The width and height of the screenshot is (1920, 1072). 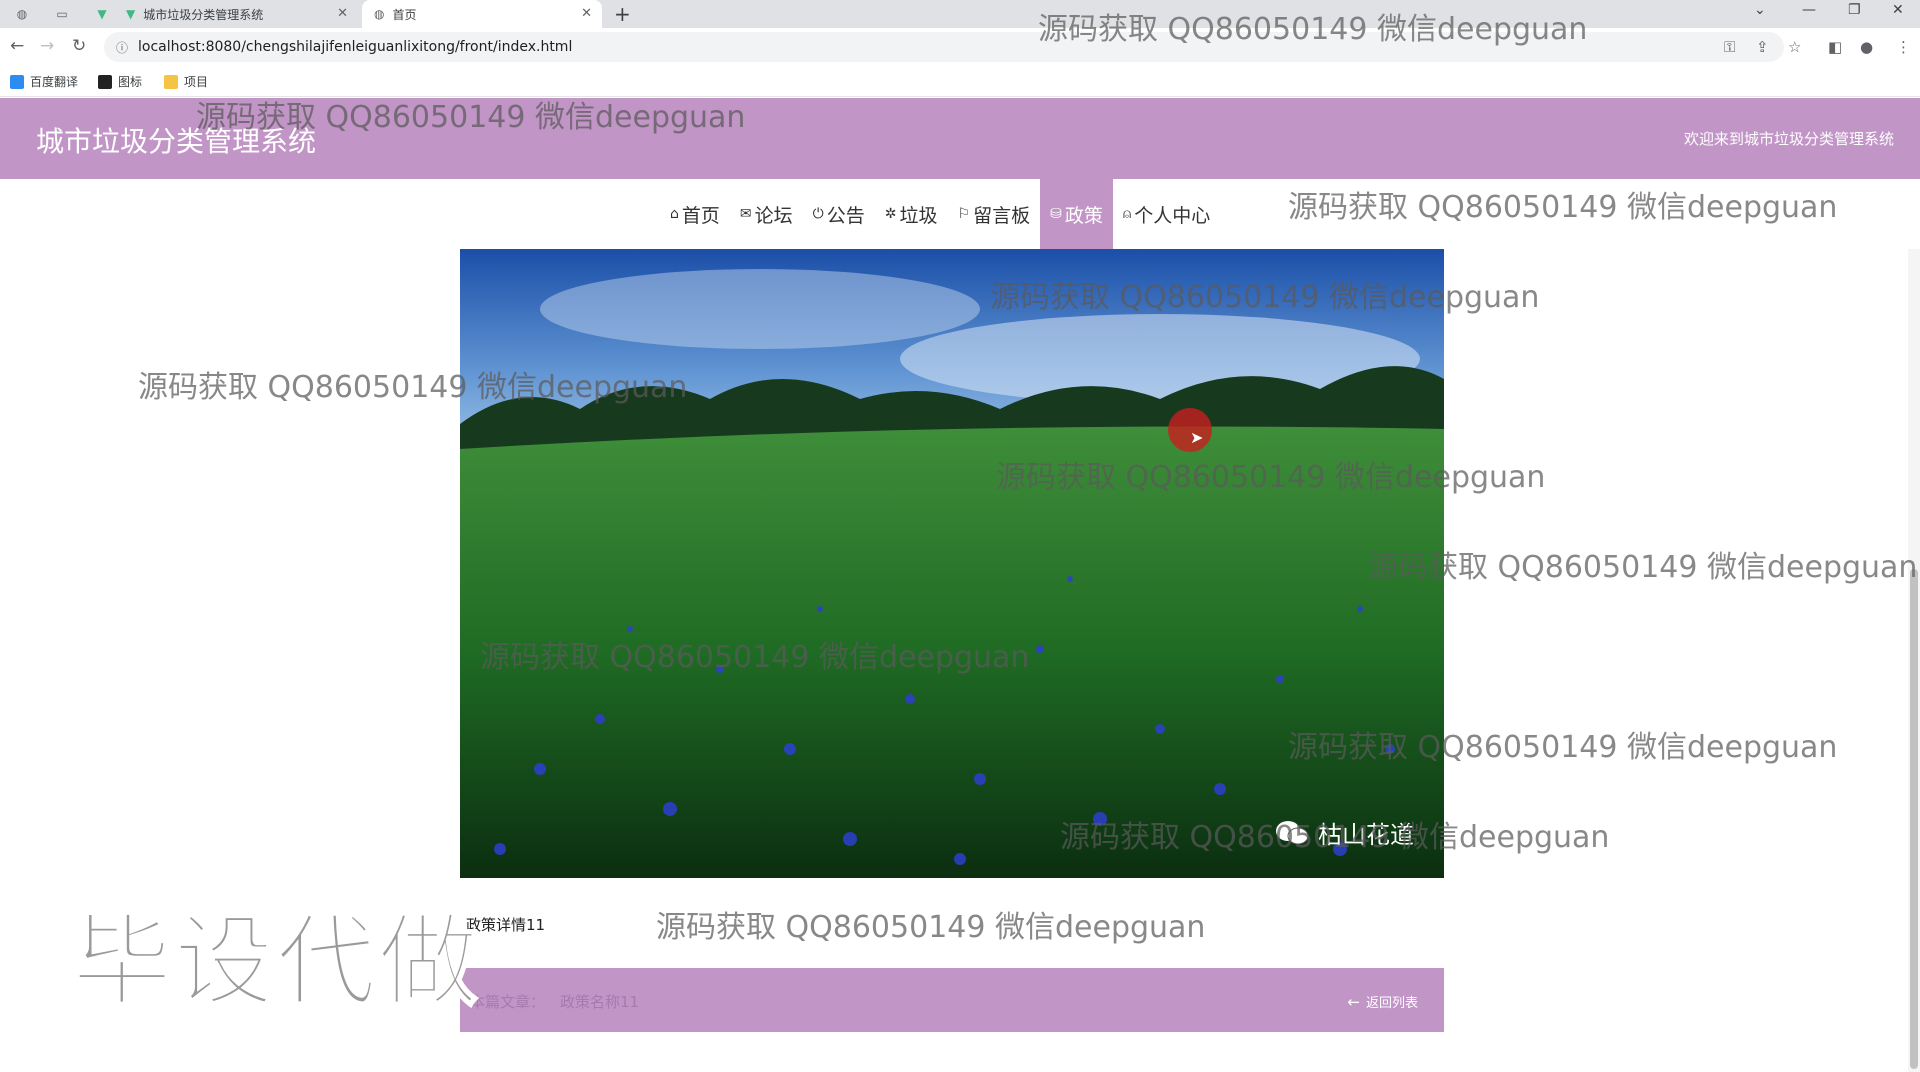 I want to click on nav-item-garbage: ✲ 垃圾, so click(x=911, y=214).